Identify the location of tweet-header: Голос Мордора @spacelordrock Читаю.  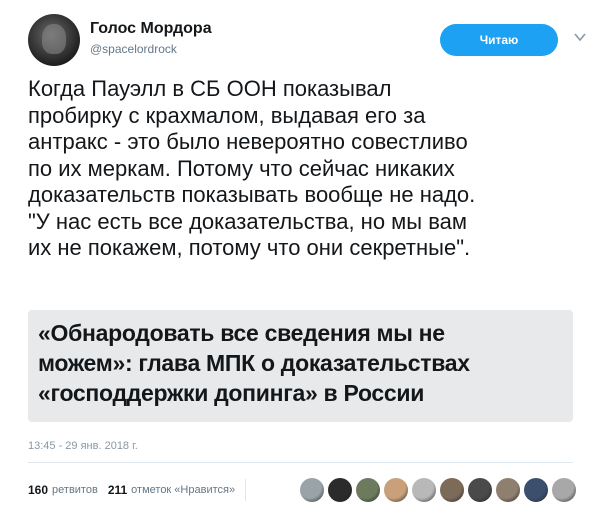
(307, 40).